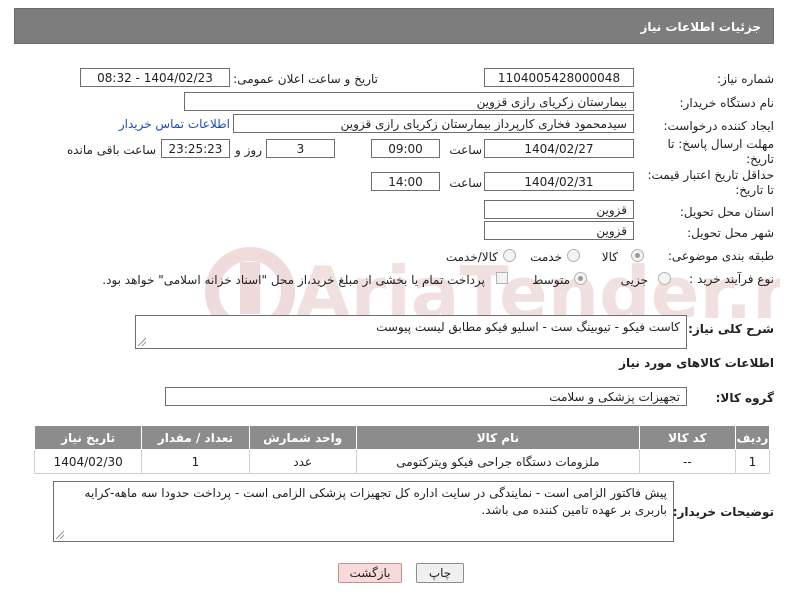 The width and height of the screenshot is (788, 598). What do you see at coordinates (465, 183) in the screenshot?
I see `price-validity-time-label: ساعت` at bounding box center [465, 183].